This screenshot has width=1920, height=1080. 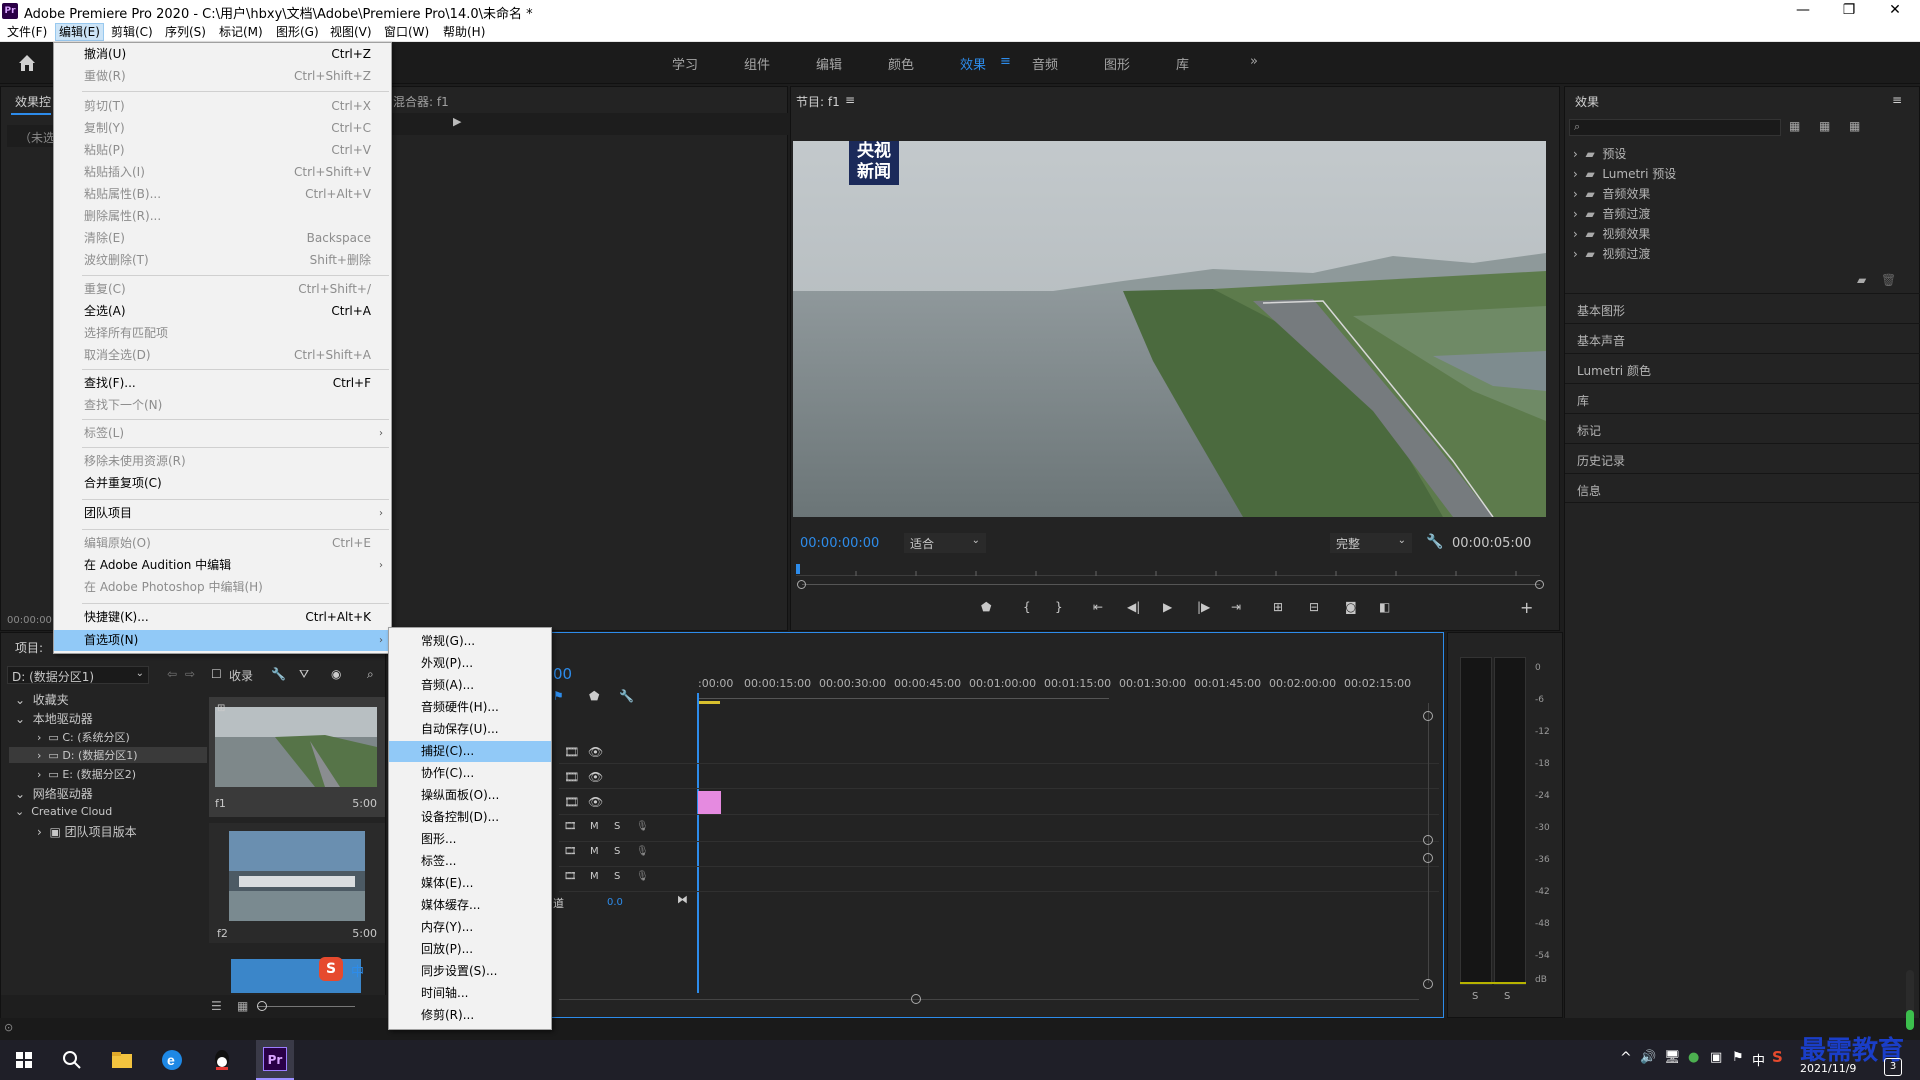 What do you see at coordinates (1648, 1057) in the screenshot?
I see `volume-icon: 🔊` at bounding box center [1648, 1057].